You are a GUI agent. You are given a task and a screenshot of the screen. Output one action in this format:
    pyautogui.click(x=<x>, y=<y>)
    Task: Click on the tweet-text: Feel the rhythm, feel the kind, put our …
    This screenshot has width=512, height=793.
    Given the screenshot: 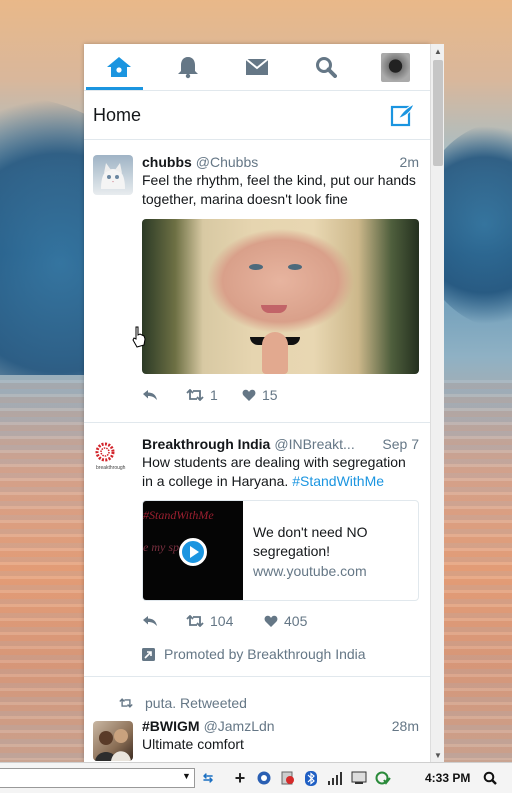 What is the action you would take?
    pyautogui.click(x=279, y=189)
    